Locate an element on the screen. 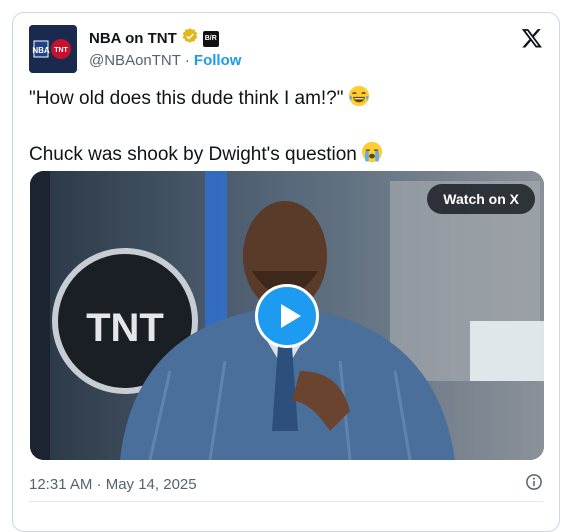  loudly-crying-emoji-icon is located at coordinates (372, 156).